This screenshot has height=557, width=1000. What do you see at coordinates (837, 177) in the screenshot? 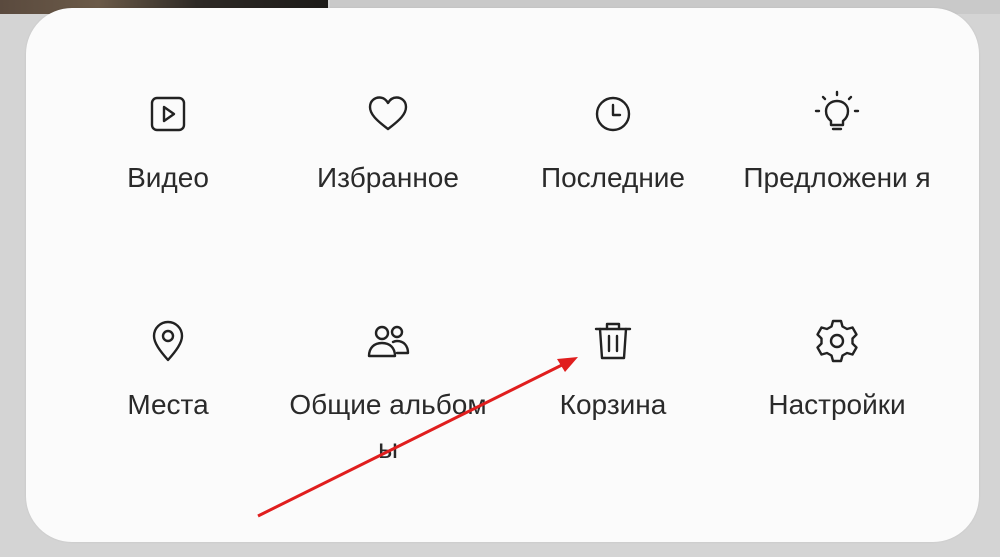
I see `menu-item-label: Предложени я` at bounding box center [837, 177].